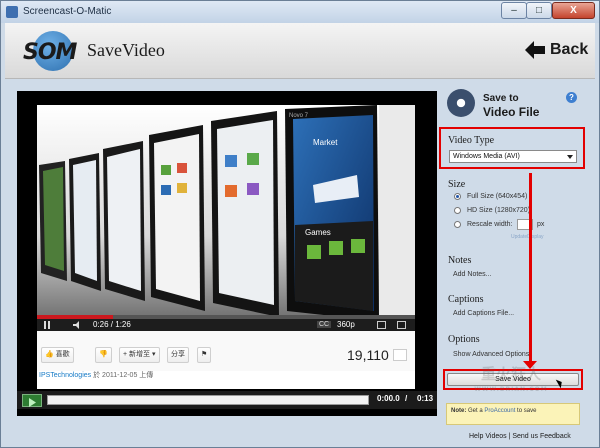 The image size is (600, 448). I want to click on back-arrow-icon, so click(535, 50).